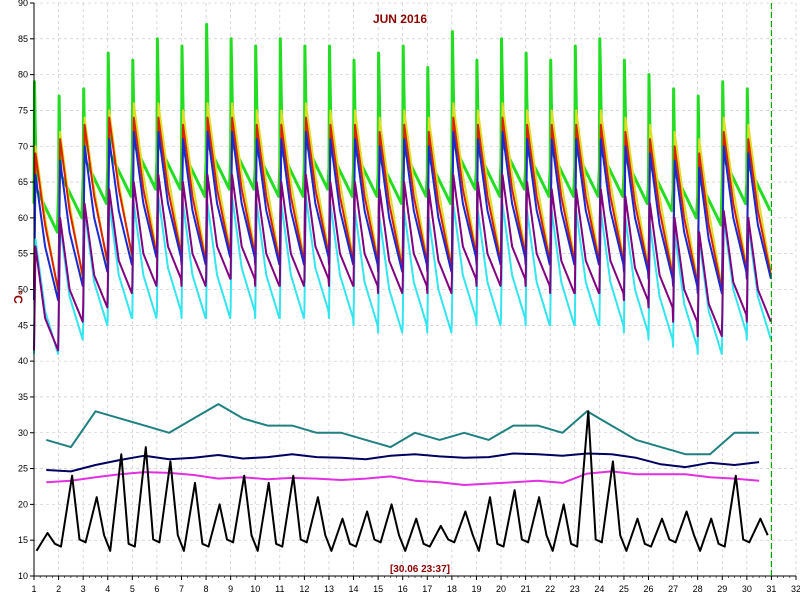 The height and width of the screenshot is (600, 800). I want to click on x-tick-label: 24, so click(599, 589).